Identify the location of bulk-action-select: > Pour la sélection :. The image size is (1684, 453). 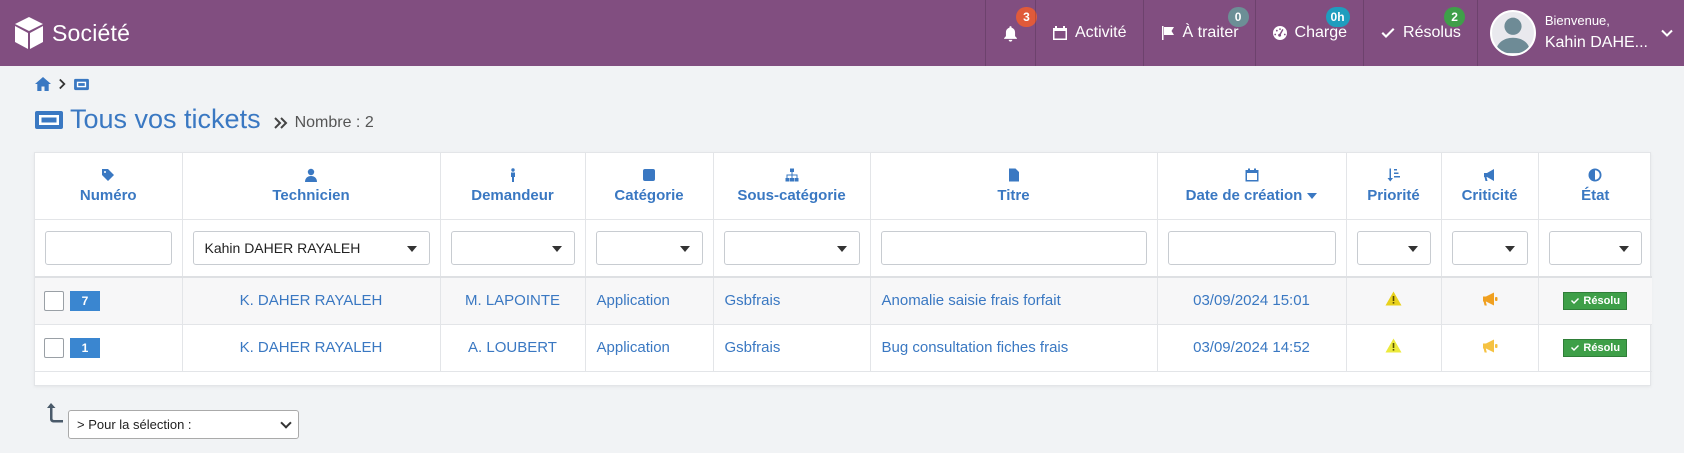
(183, 424).